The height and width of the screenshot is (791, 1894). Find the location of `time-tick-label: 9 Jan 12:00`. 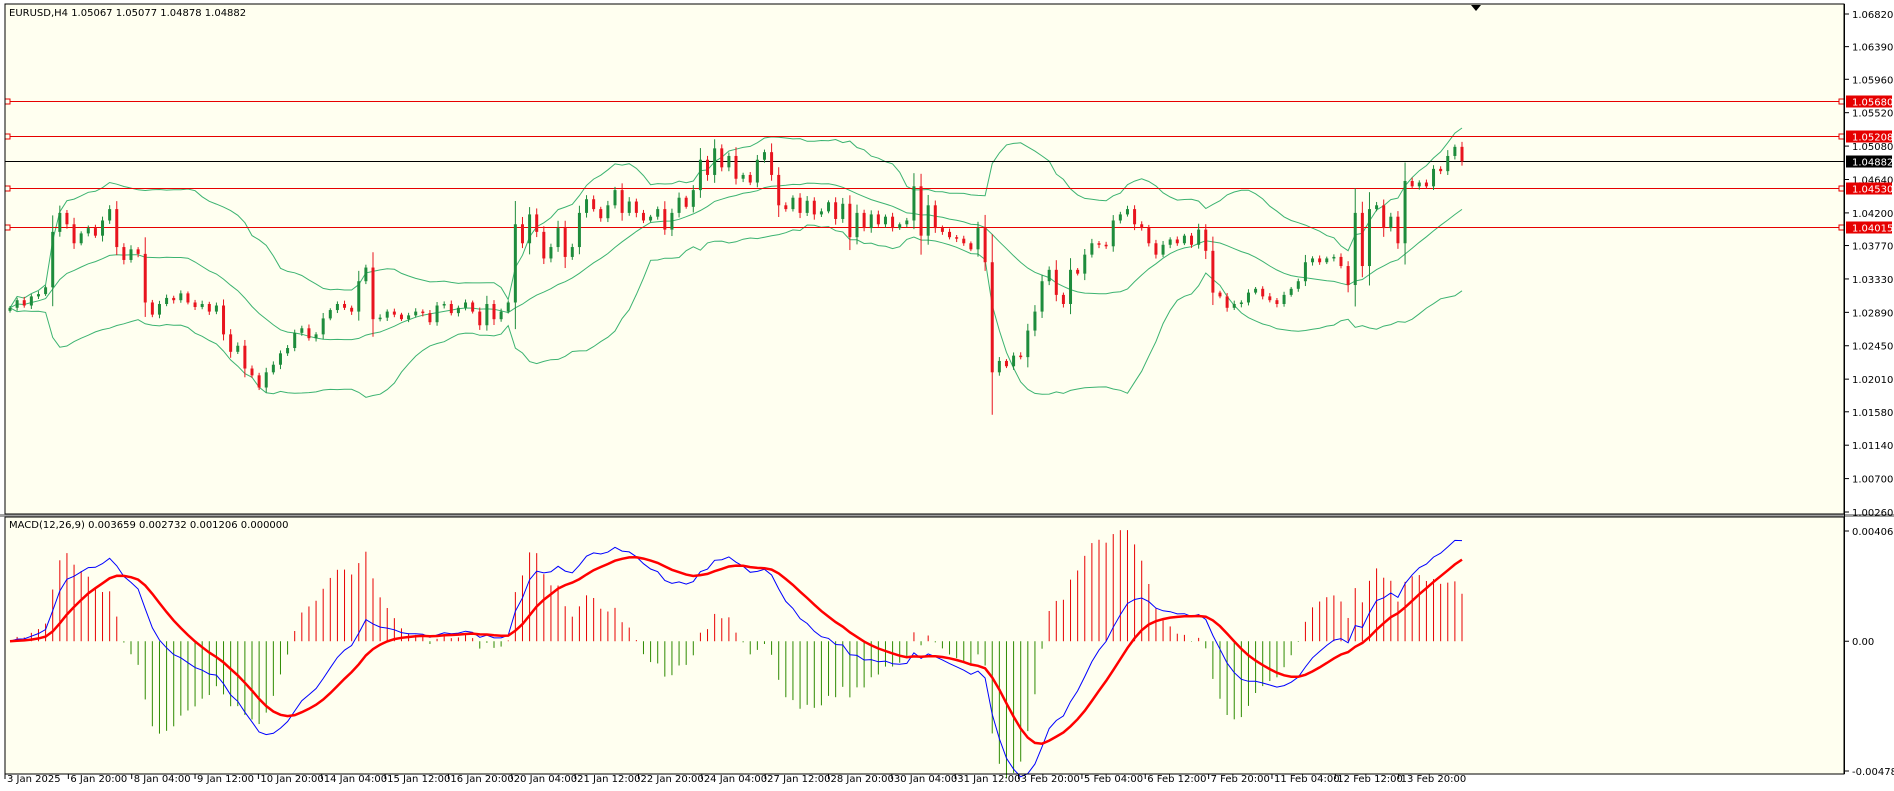

time-tick-label: 9 Jan 12:00 is located at coordinates (225, 779).